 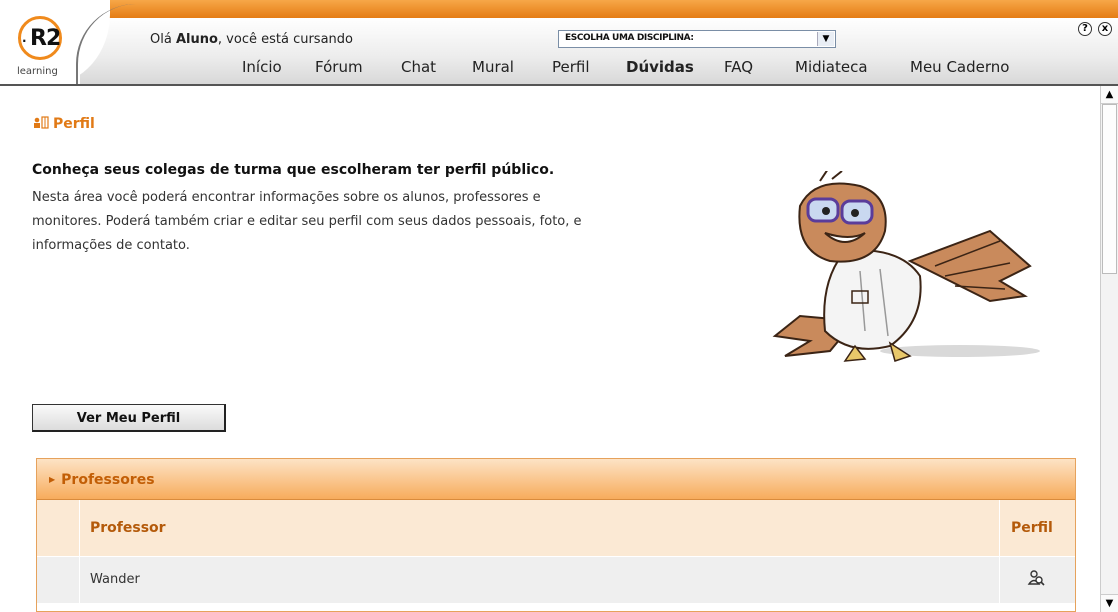 I want to click on column-header-professor: Professor, so click(x=128, y=528).